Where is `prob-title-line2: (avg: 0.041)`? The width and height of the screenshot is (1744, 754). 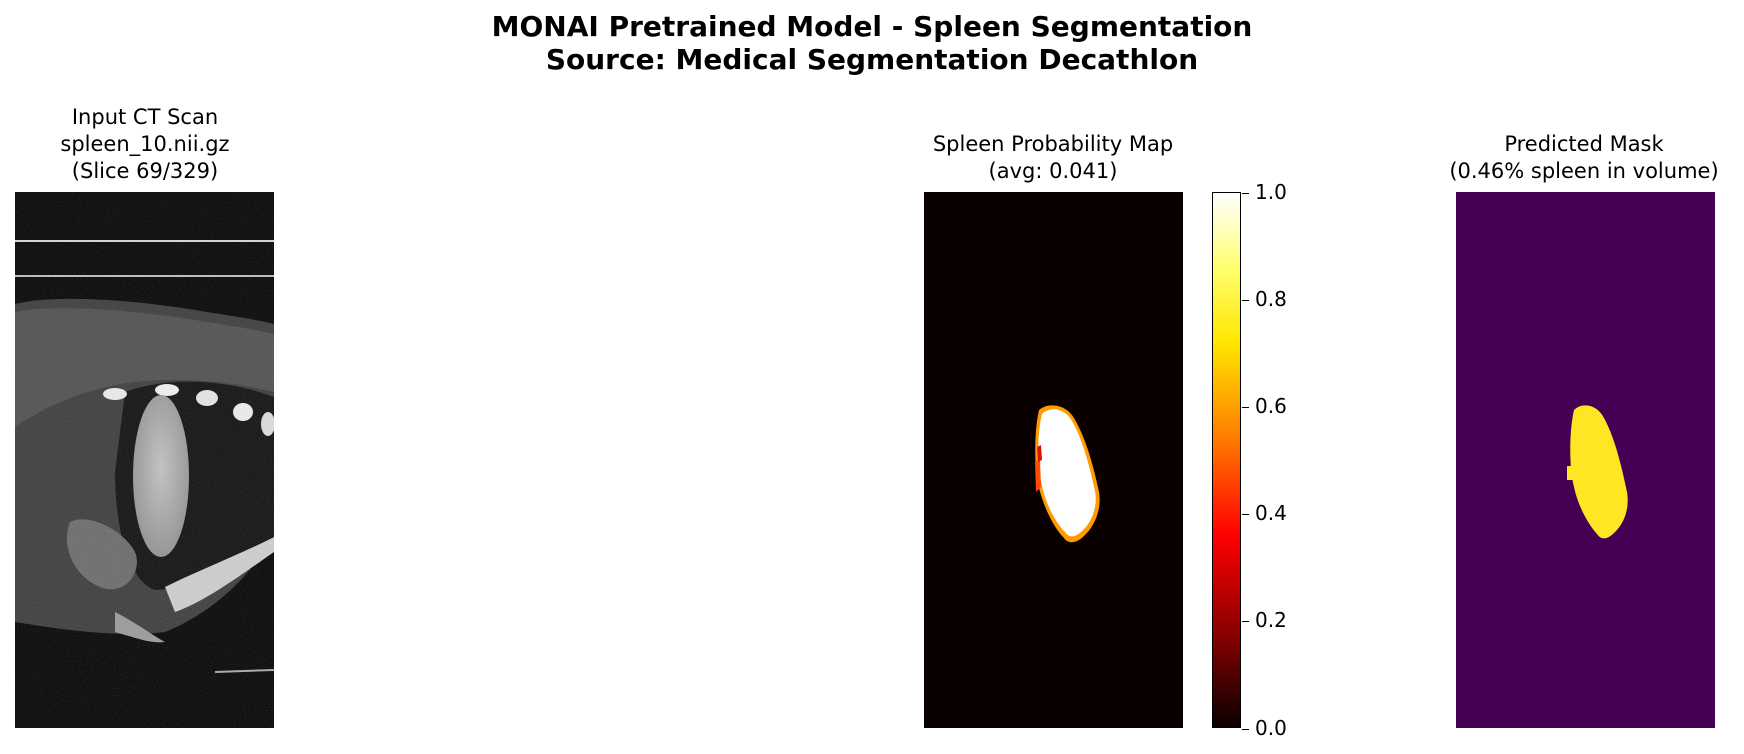 prob-title-line2: (avg: 0.041) is located at coordinates (1053, 171).